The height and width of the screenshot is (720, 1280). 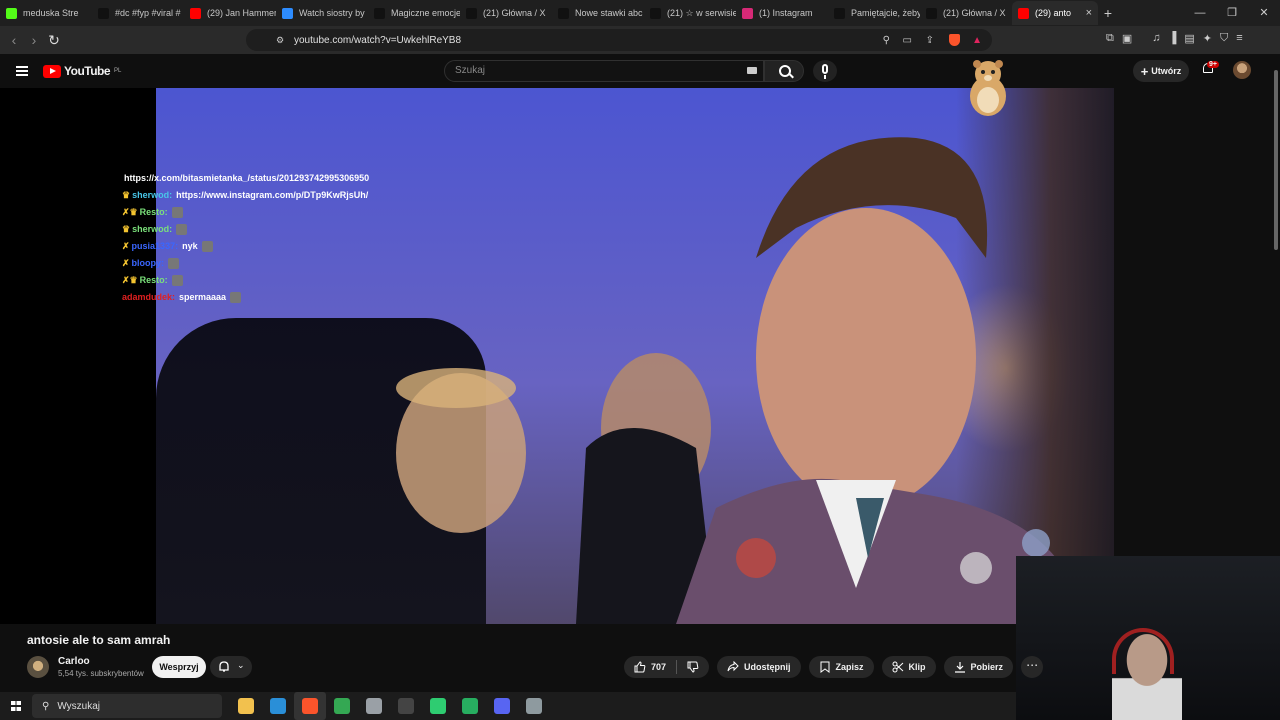 What do you see at coordinates (1110, 38) in the screenshot?
I see `extensions-icon: ⧉` at bounding box center [1110, 38].